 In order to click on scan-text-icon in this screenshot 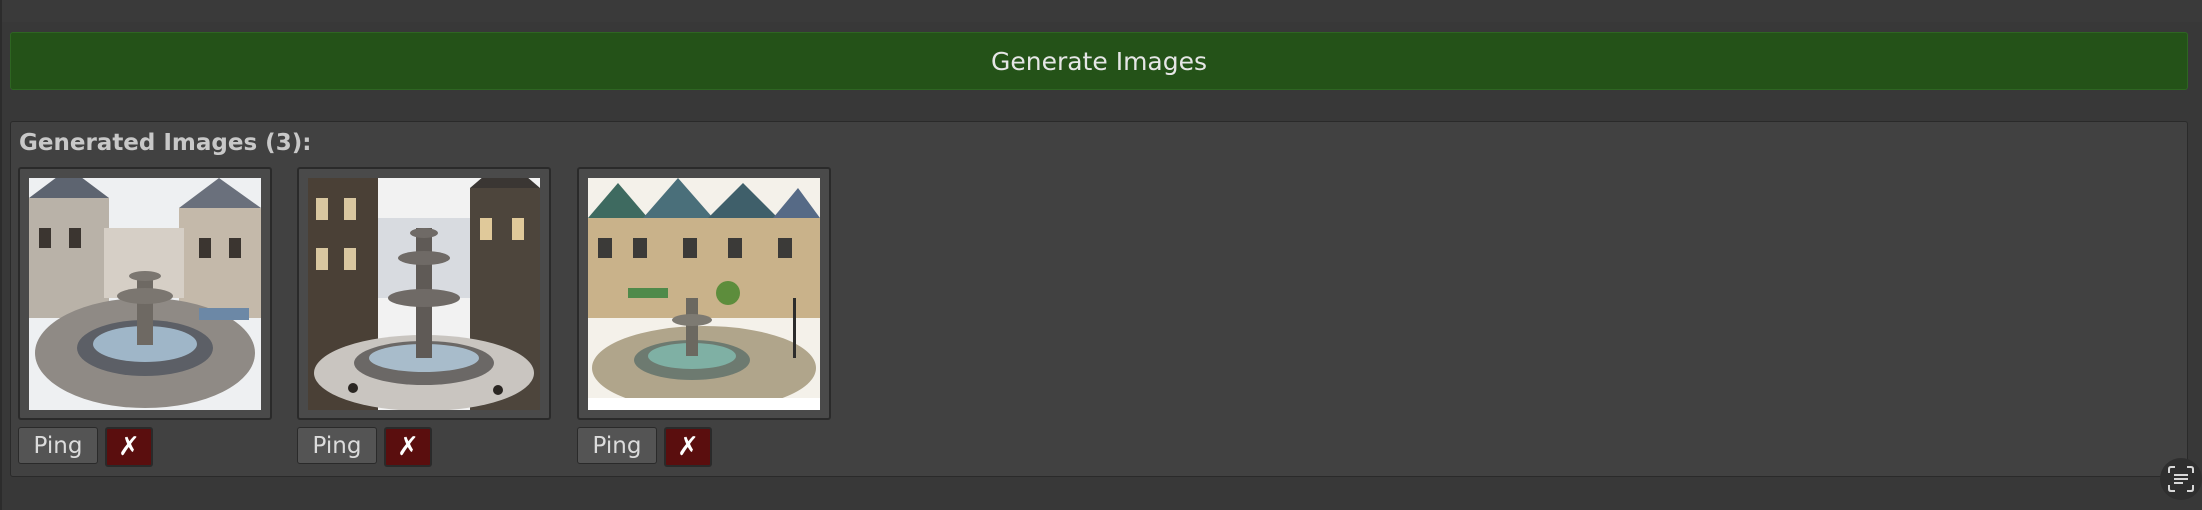, I will do `click(2181, 479)`.